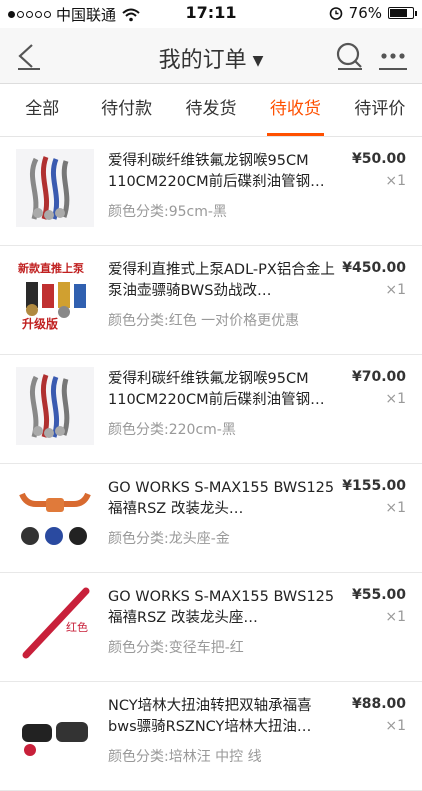 Image resolution: width=422 pixels, height=791 pixels. What do you see at coordinates (378, 595) in the screenshot?
I see `product-price: ¥55.00` at bounding box center [378, 595].